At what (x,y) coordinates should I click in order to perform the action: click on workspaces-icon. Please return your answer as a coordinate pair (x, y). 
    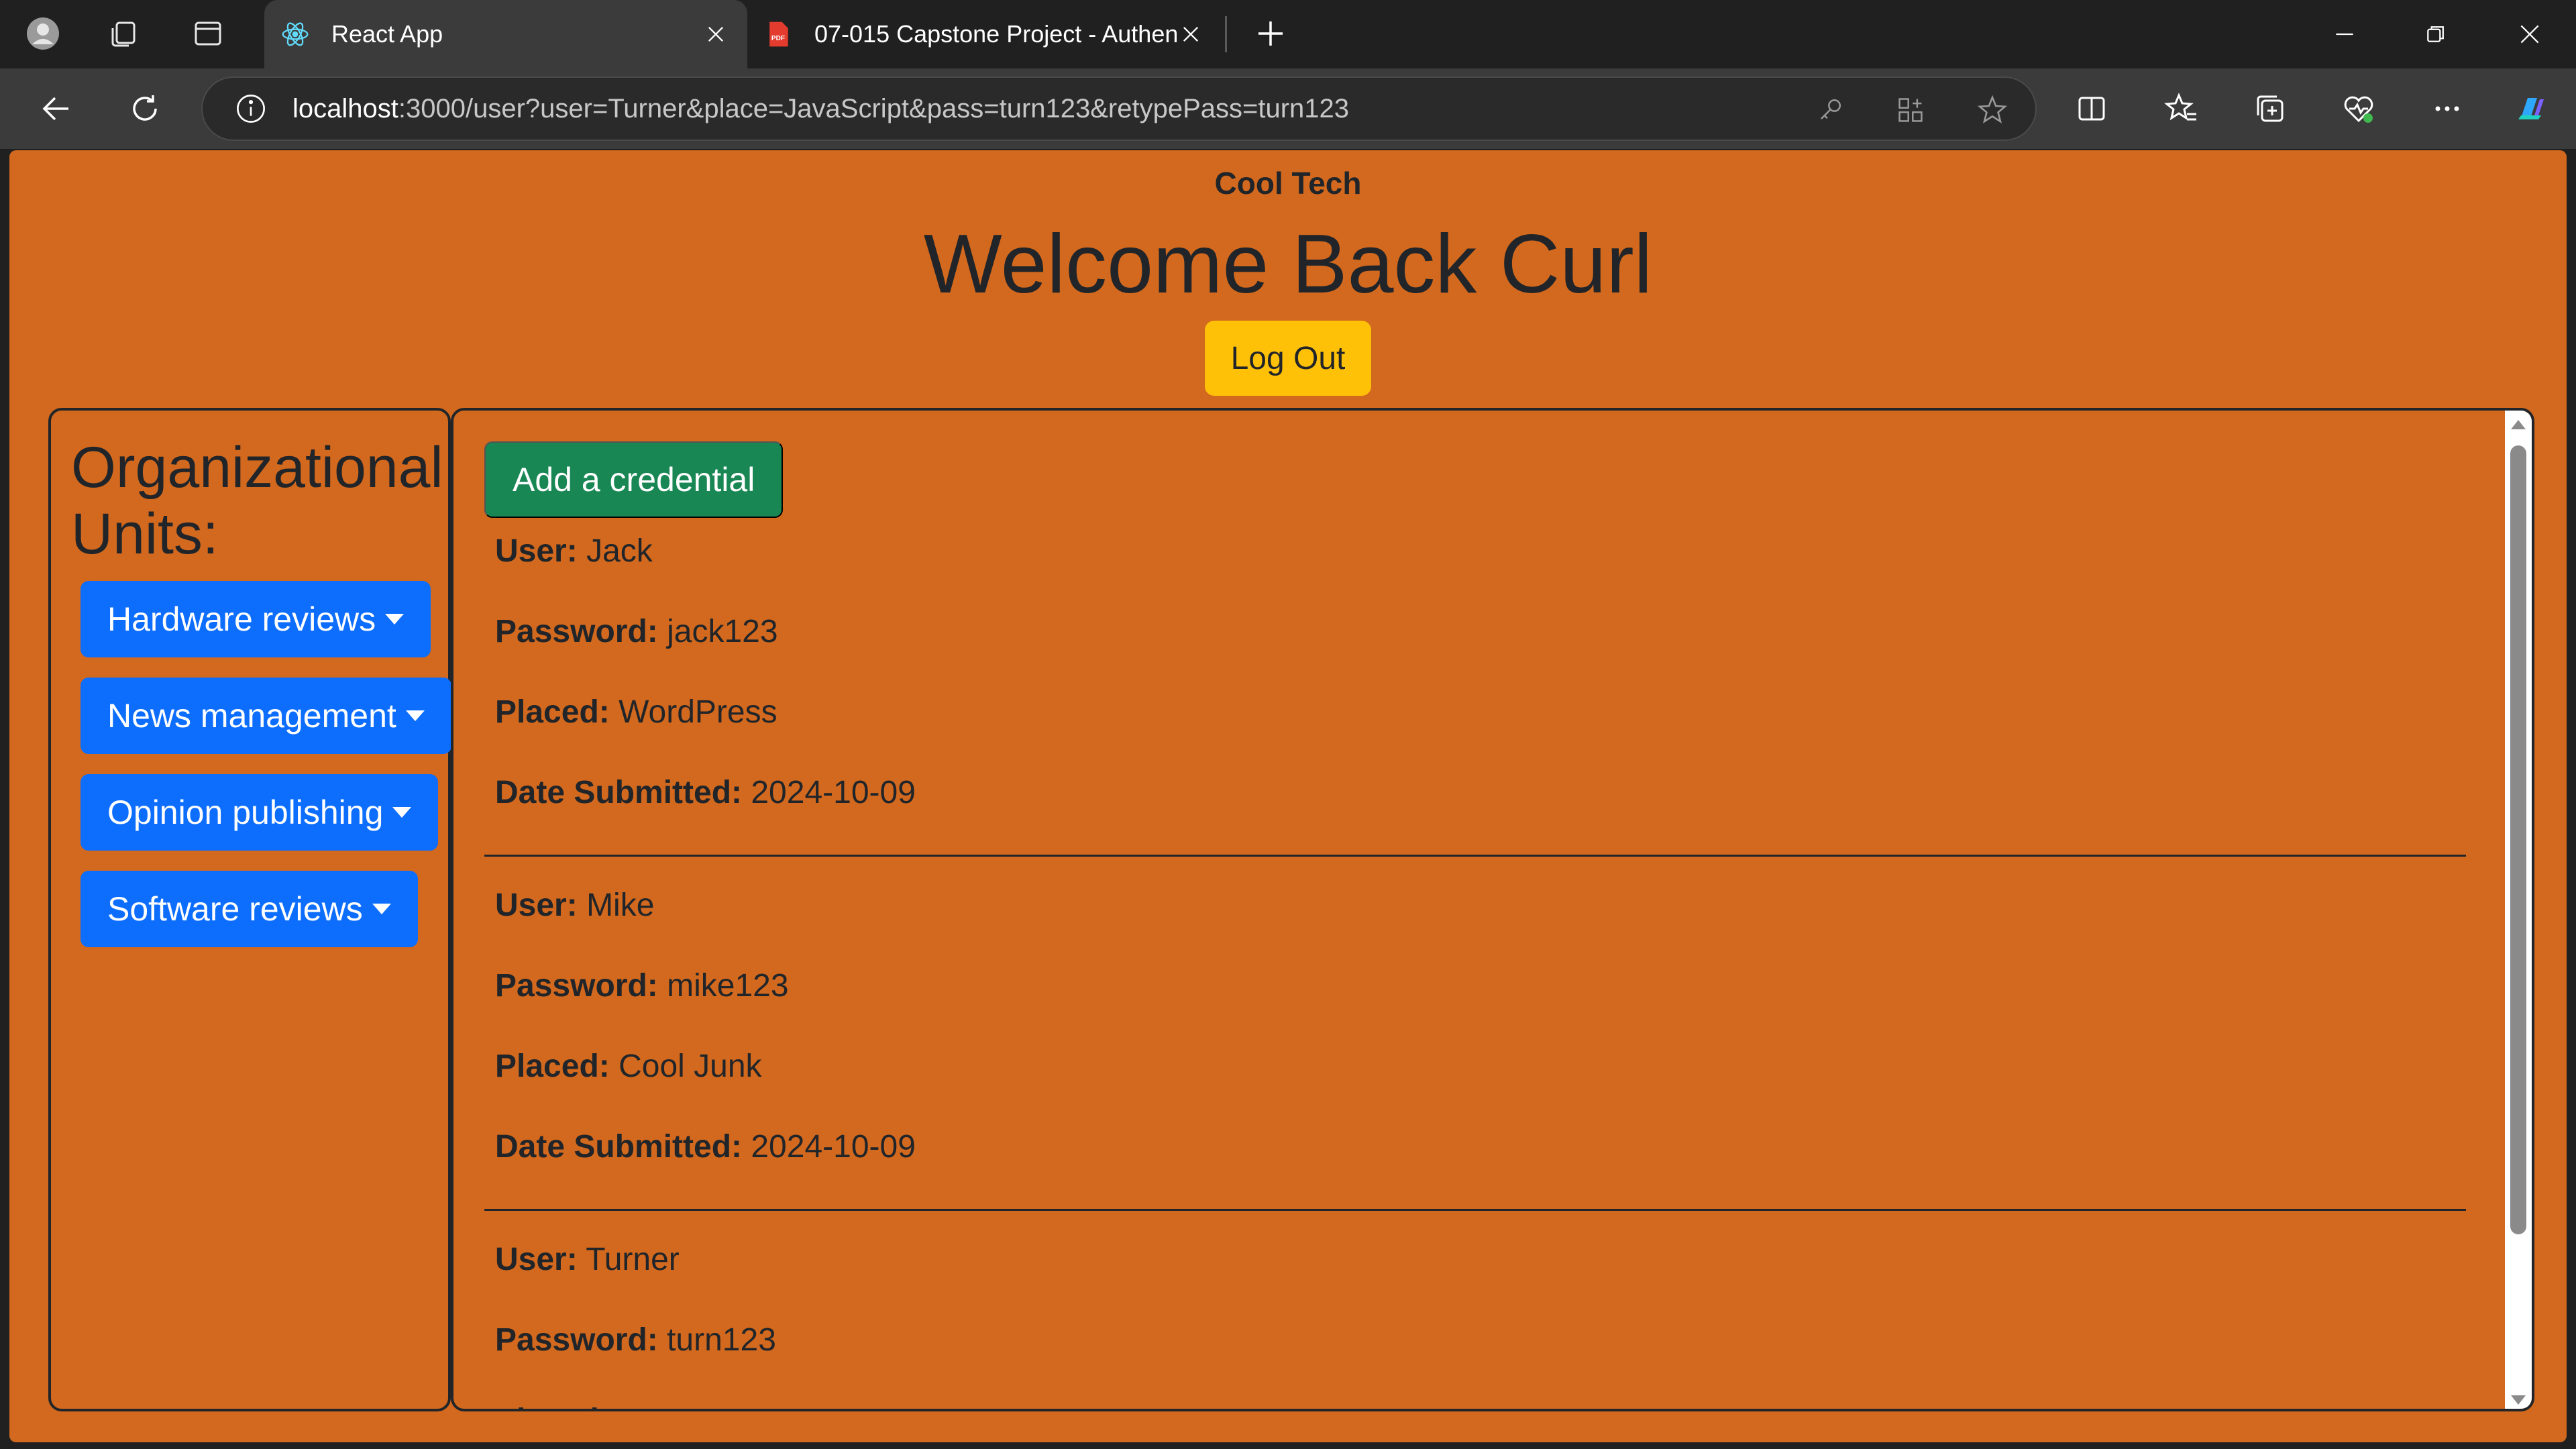
    Looking at the image, I should click on (125, 33).